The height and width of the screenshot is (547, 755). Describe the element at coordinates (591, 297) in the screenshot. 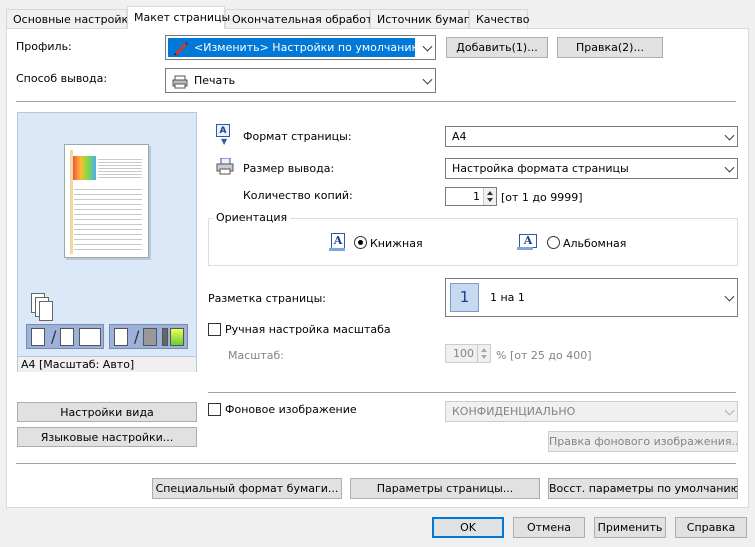

I see `page-layout-select: 1 1 на 1` at that location.